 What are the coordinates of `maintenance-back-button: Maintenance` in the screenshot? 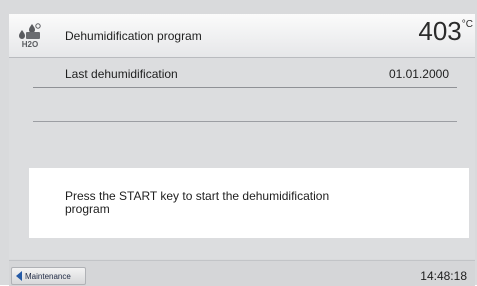 It's located at (48, 276).